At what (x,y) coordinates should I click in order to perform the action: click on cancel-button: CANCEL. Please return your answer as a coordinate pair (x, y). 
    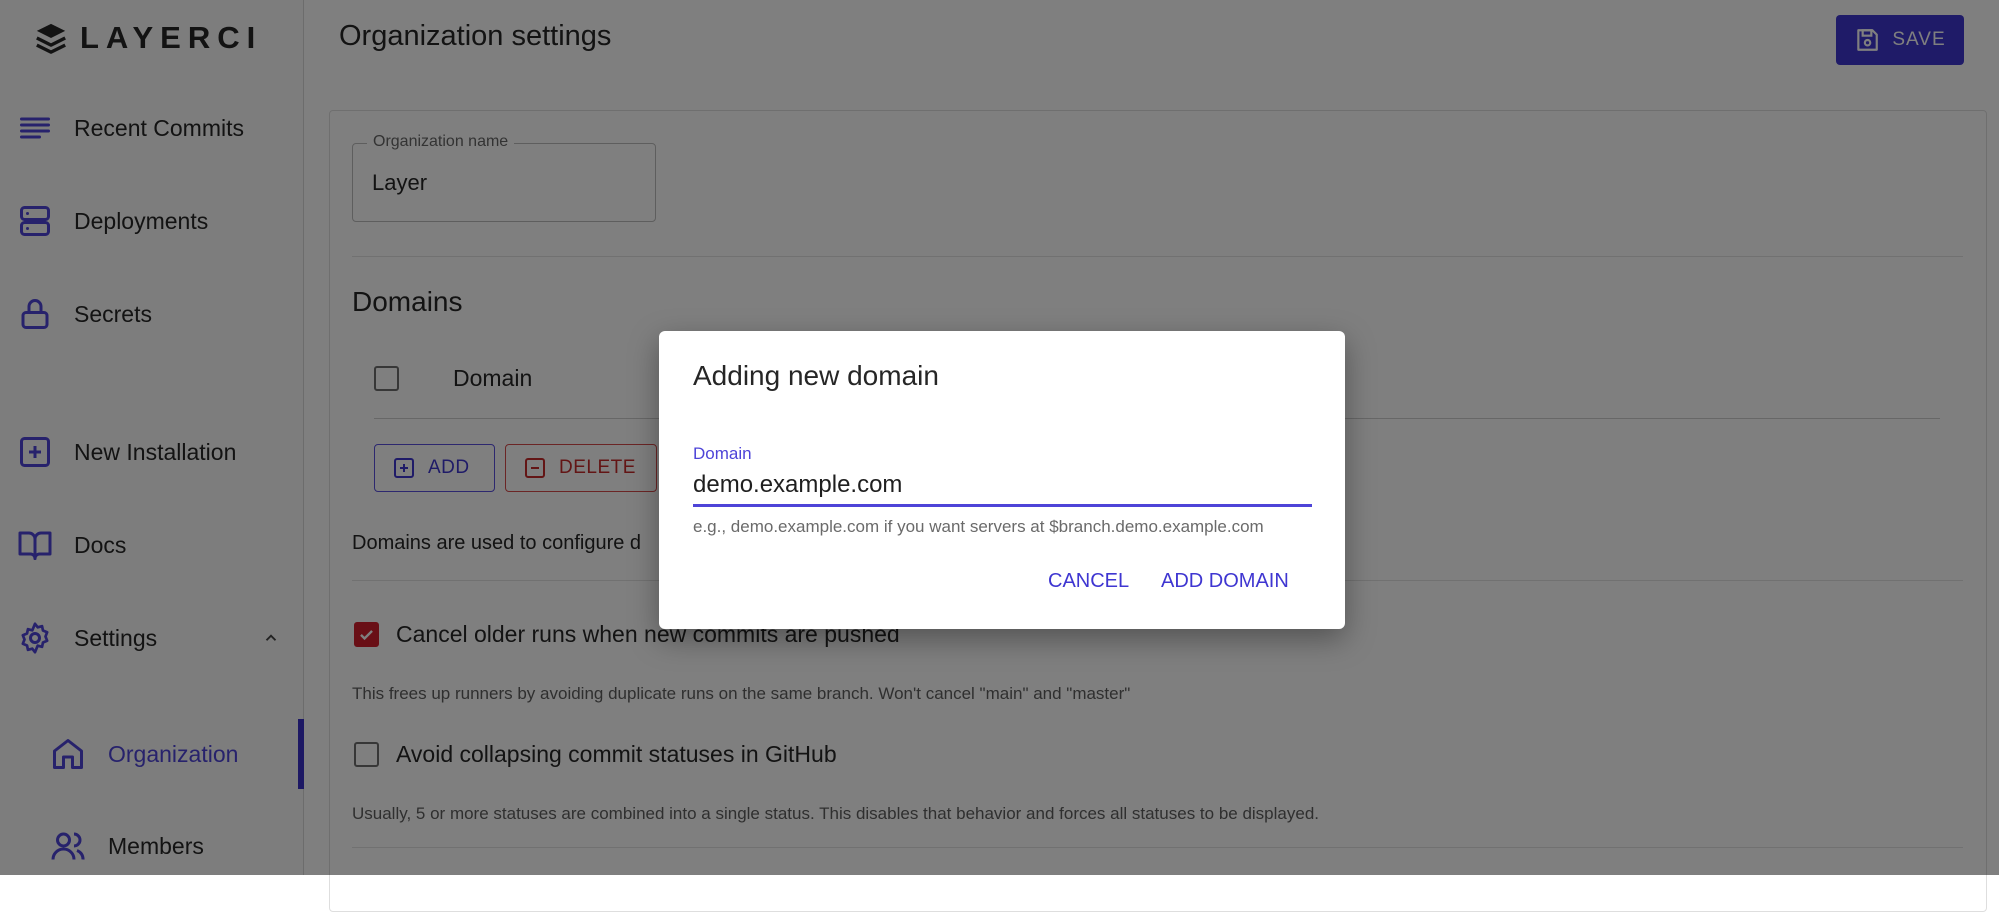
    Looking at the image, I should click on (1088, 581).